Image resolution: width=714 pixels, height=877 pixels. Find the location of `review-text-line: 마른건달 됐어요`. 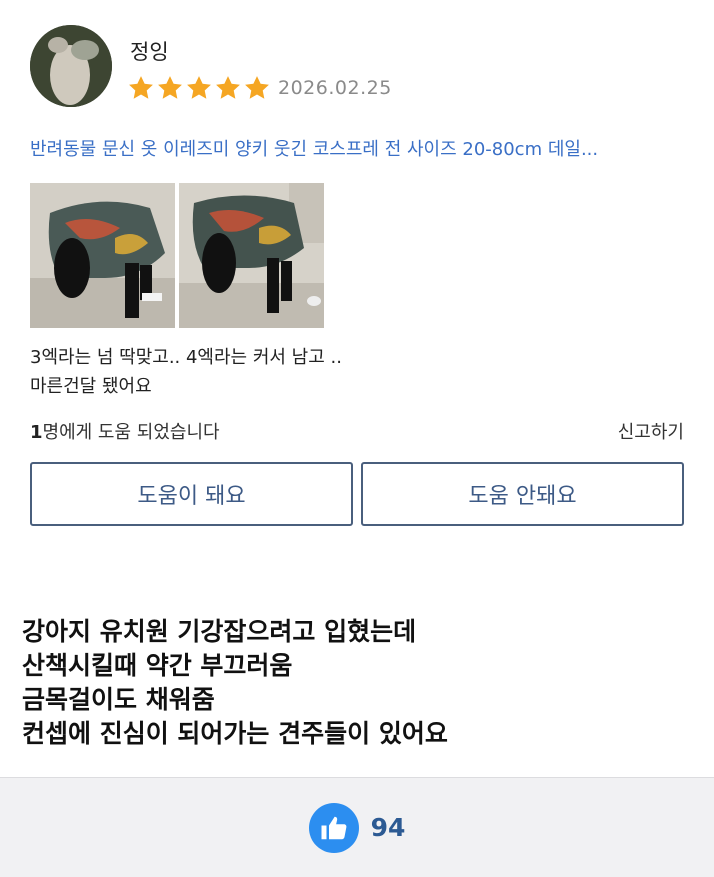

review-text-line: 마른건달 됐어요 is located at coordinates (91, 386).